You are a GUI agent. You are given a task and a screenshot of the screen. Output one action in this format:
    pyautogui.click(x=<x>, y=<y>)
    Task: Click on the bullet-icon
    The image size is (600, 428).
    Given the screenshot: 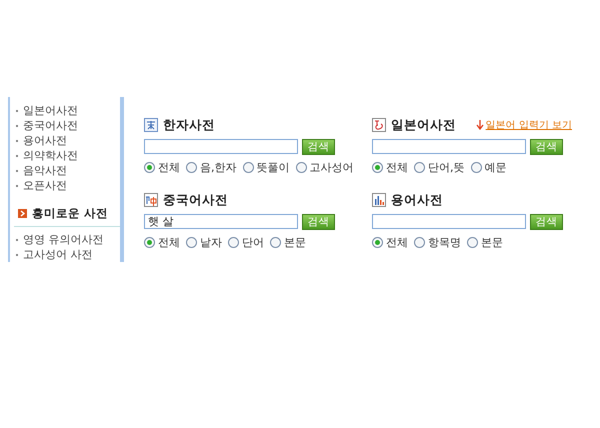 What is the action you would take?
    pyautogui.click(x=22, y=213)
    